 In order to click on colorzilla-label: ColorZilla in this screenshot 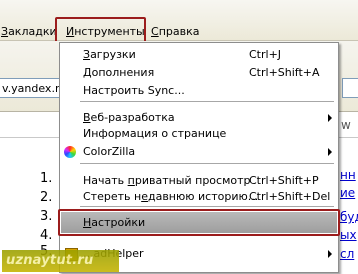, I will do `click(109, 151)`.